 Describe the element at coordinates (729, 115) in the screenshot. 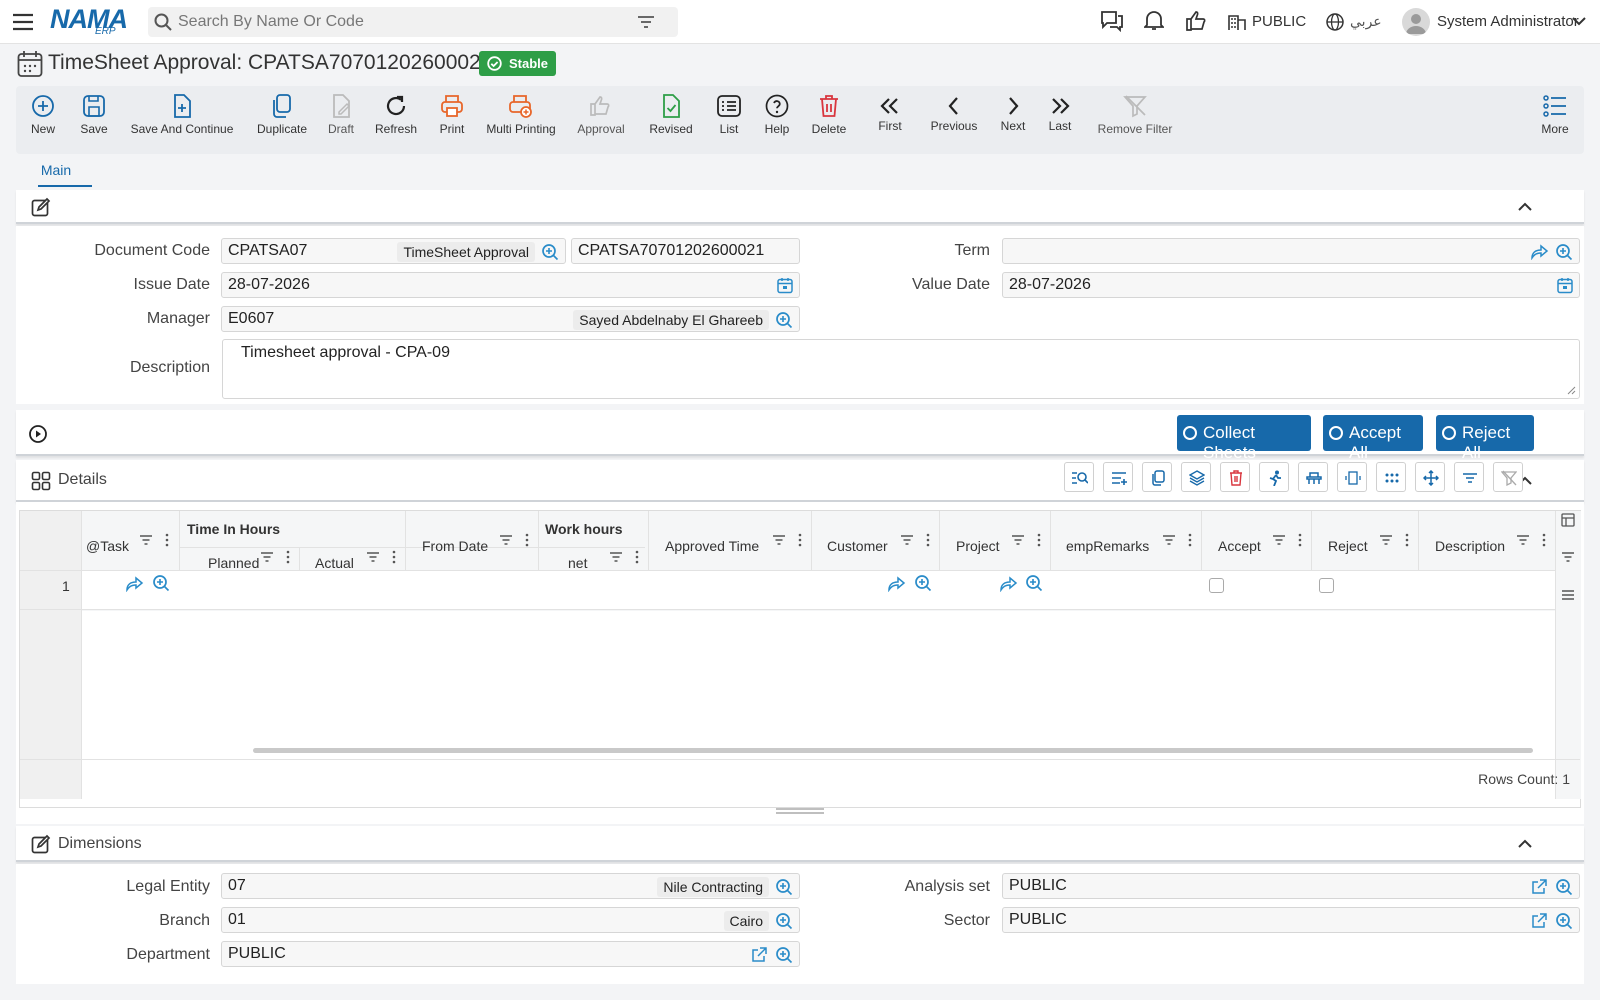

I see `list-button: List` at that location.